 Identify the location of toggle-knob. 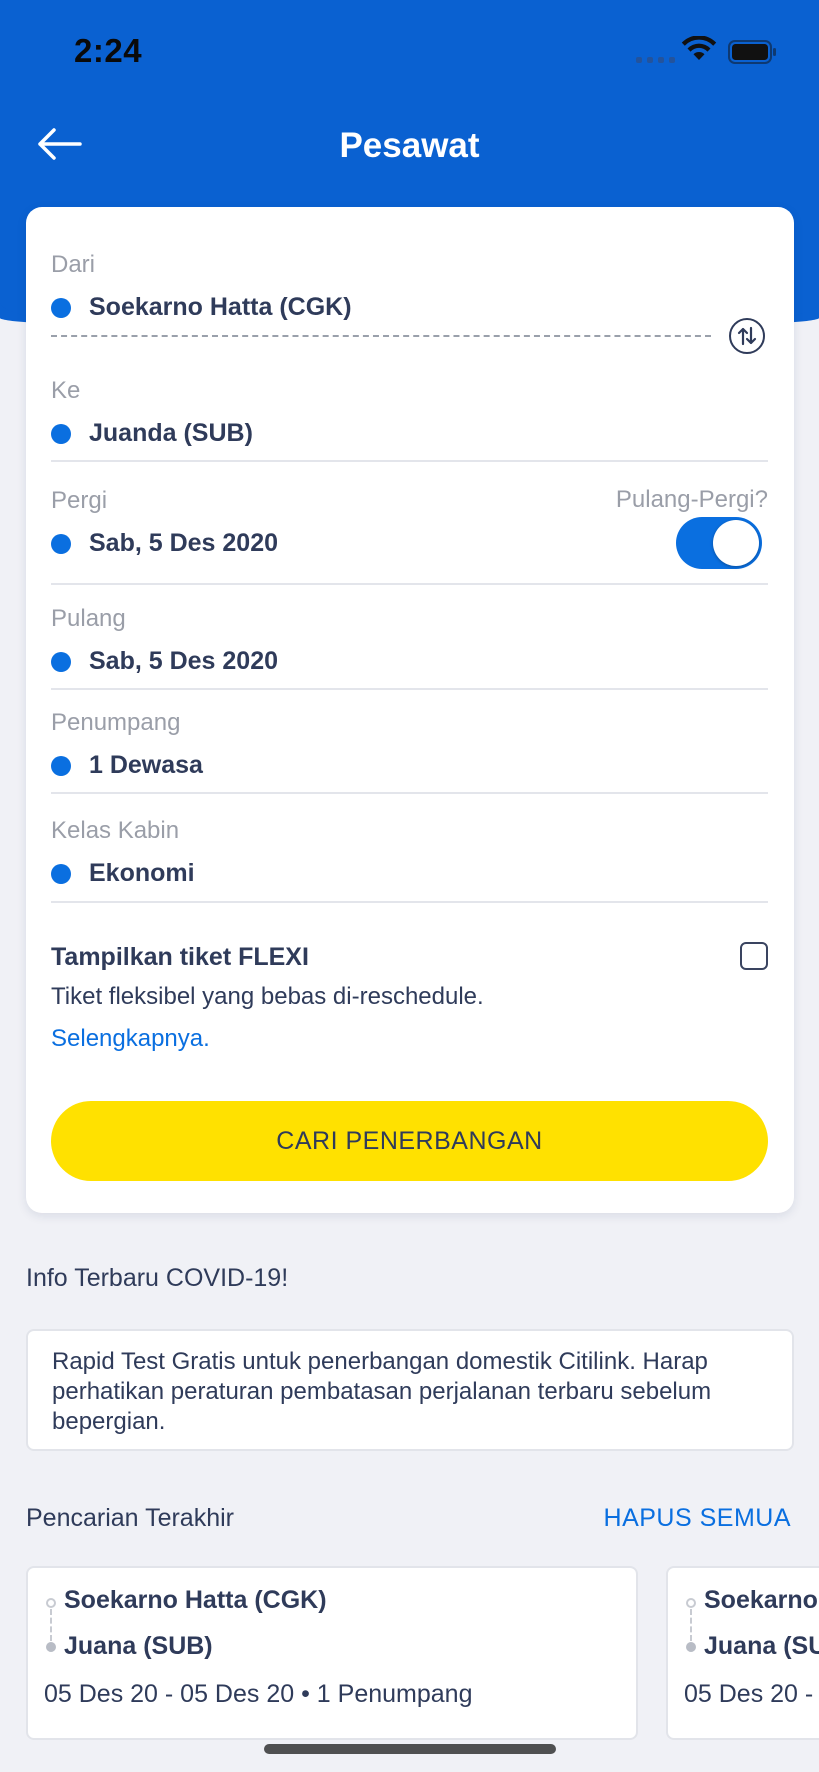
(736, 543).